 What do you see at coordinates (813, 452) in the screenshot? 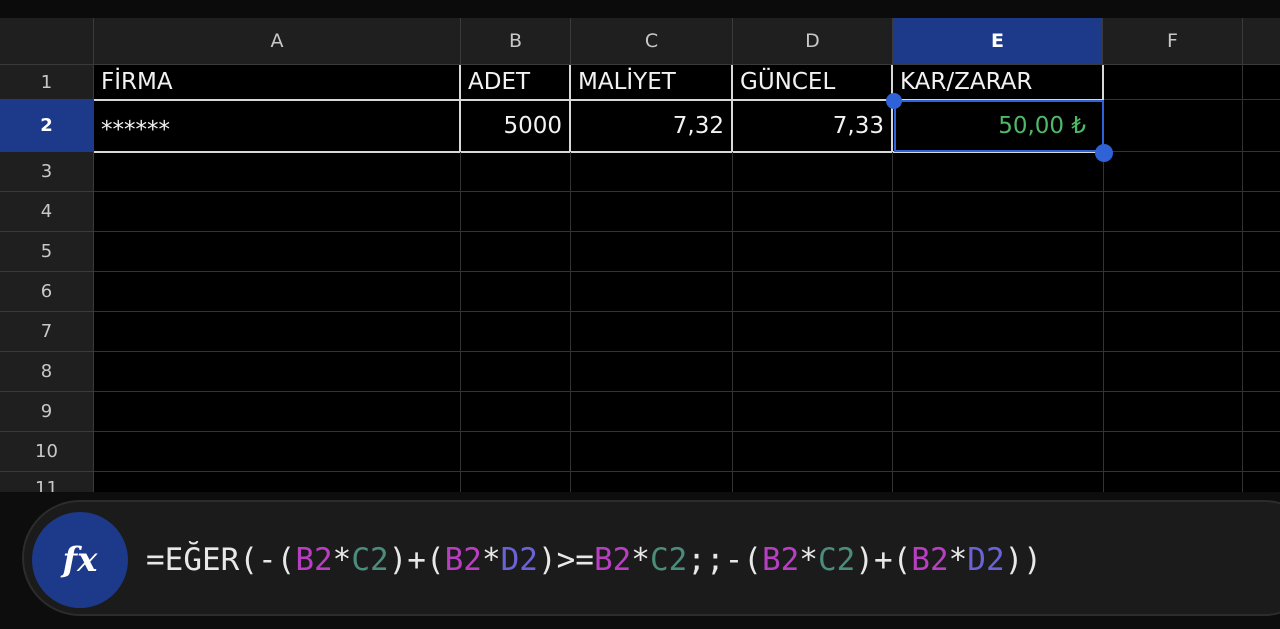
I see `cell-d10` at bounding box center [813, 452].